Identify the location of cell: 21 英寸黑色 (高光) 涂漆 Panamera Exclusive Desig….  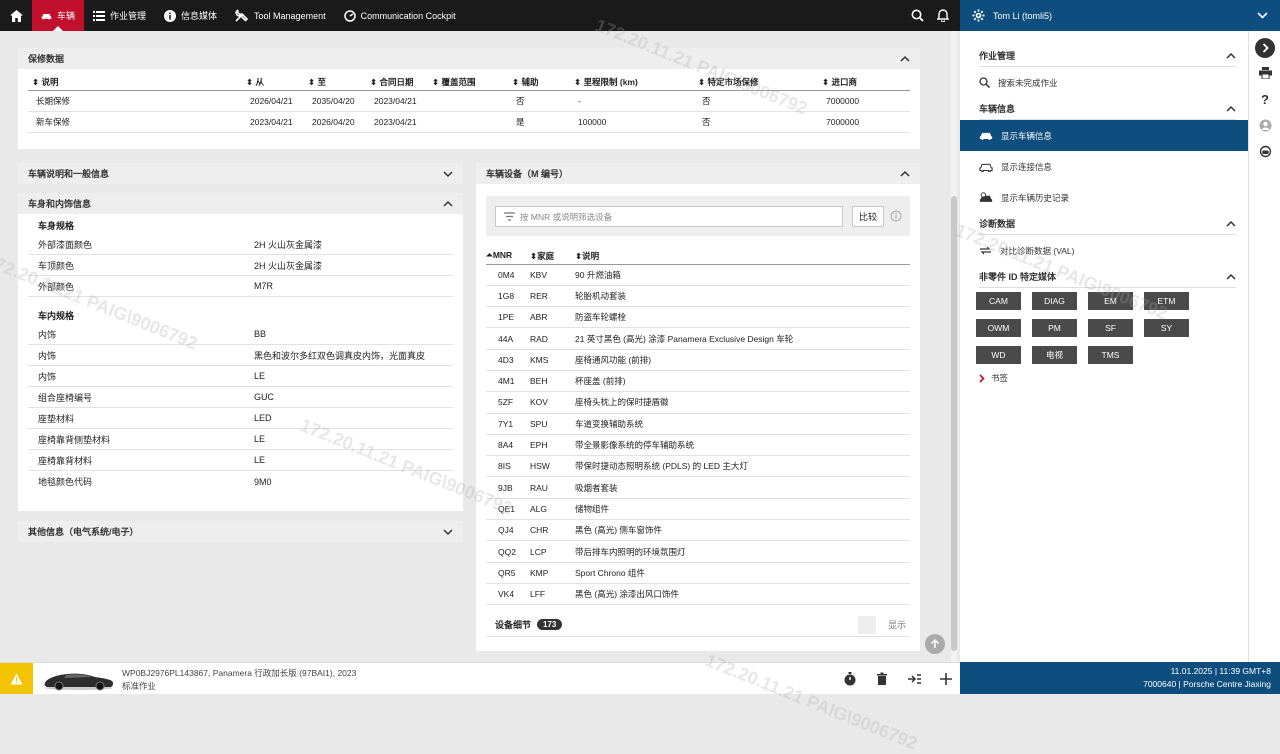
(742, 338).